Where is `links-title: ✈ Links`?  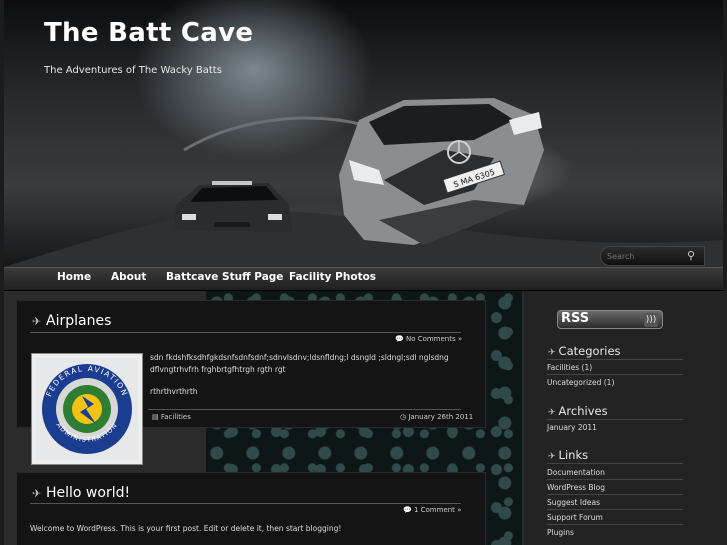
links-title: ✈ Links is located at coordinates (568, 455).